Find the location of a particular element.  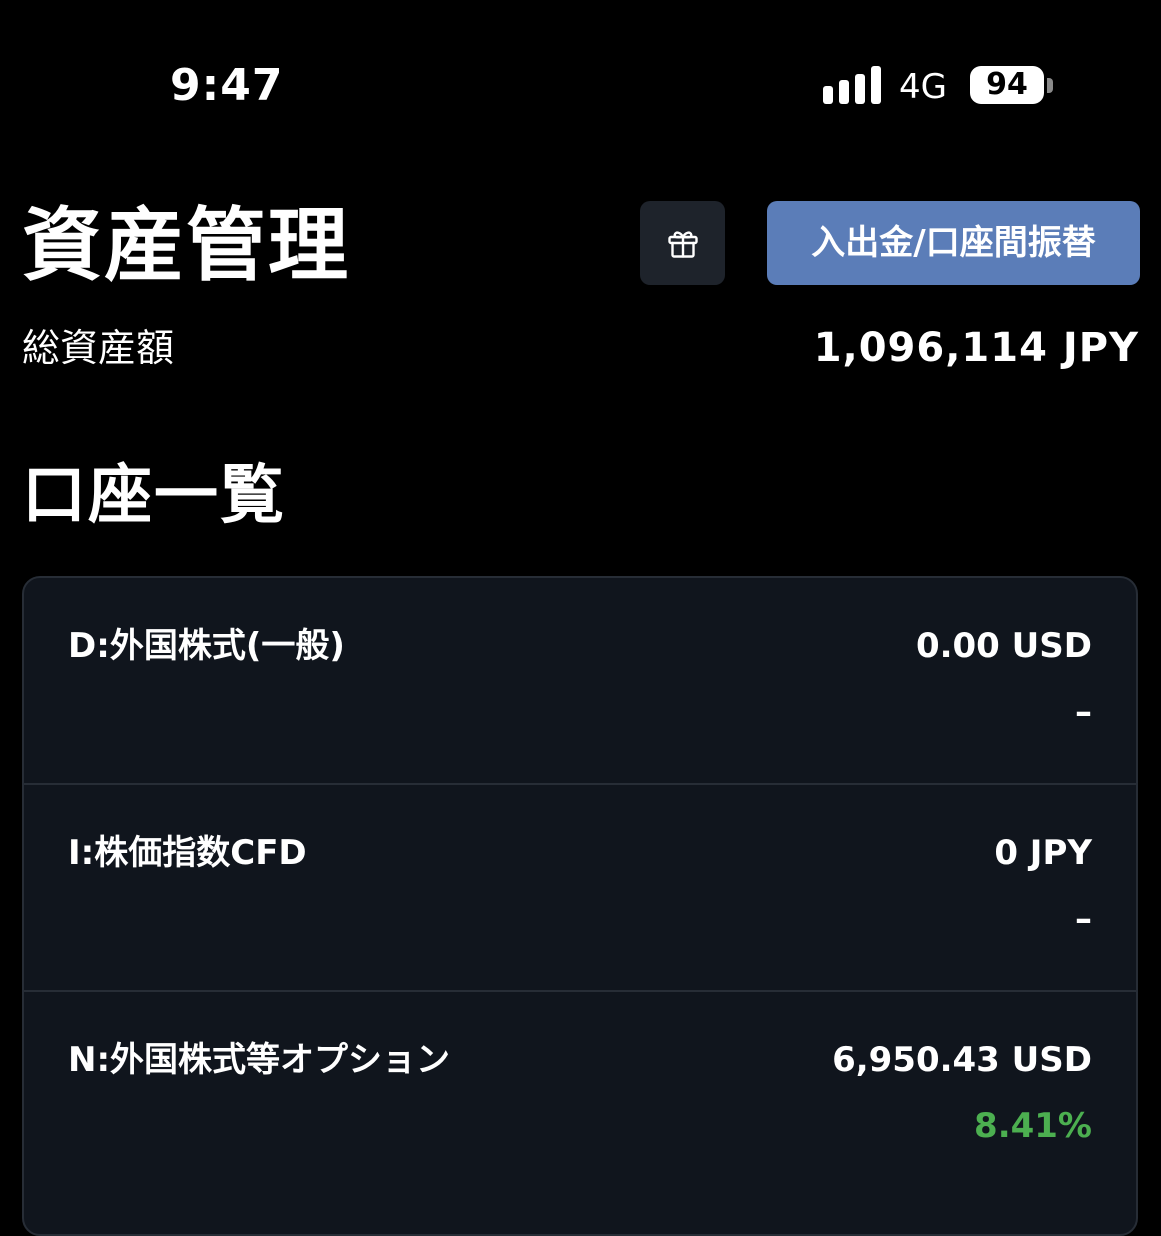

gift-icon is located at coordinates (683, 244).